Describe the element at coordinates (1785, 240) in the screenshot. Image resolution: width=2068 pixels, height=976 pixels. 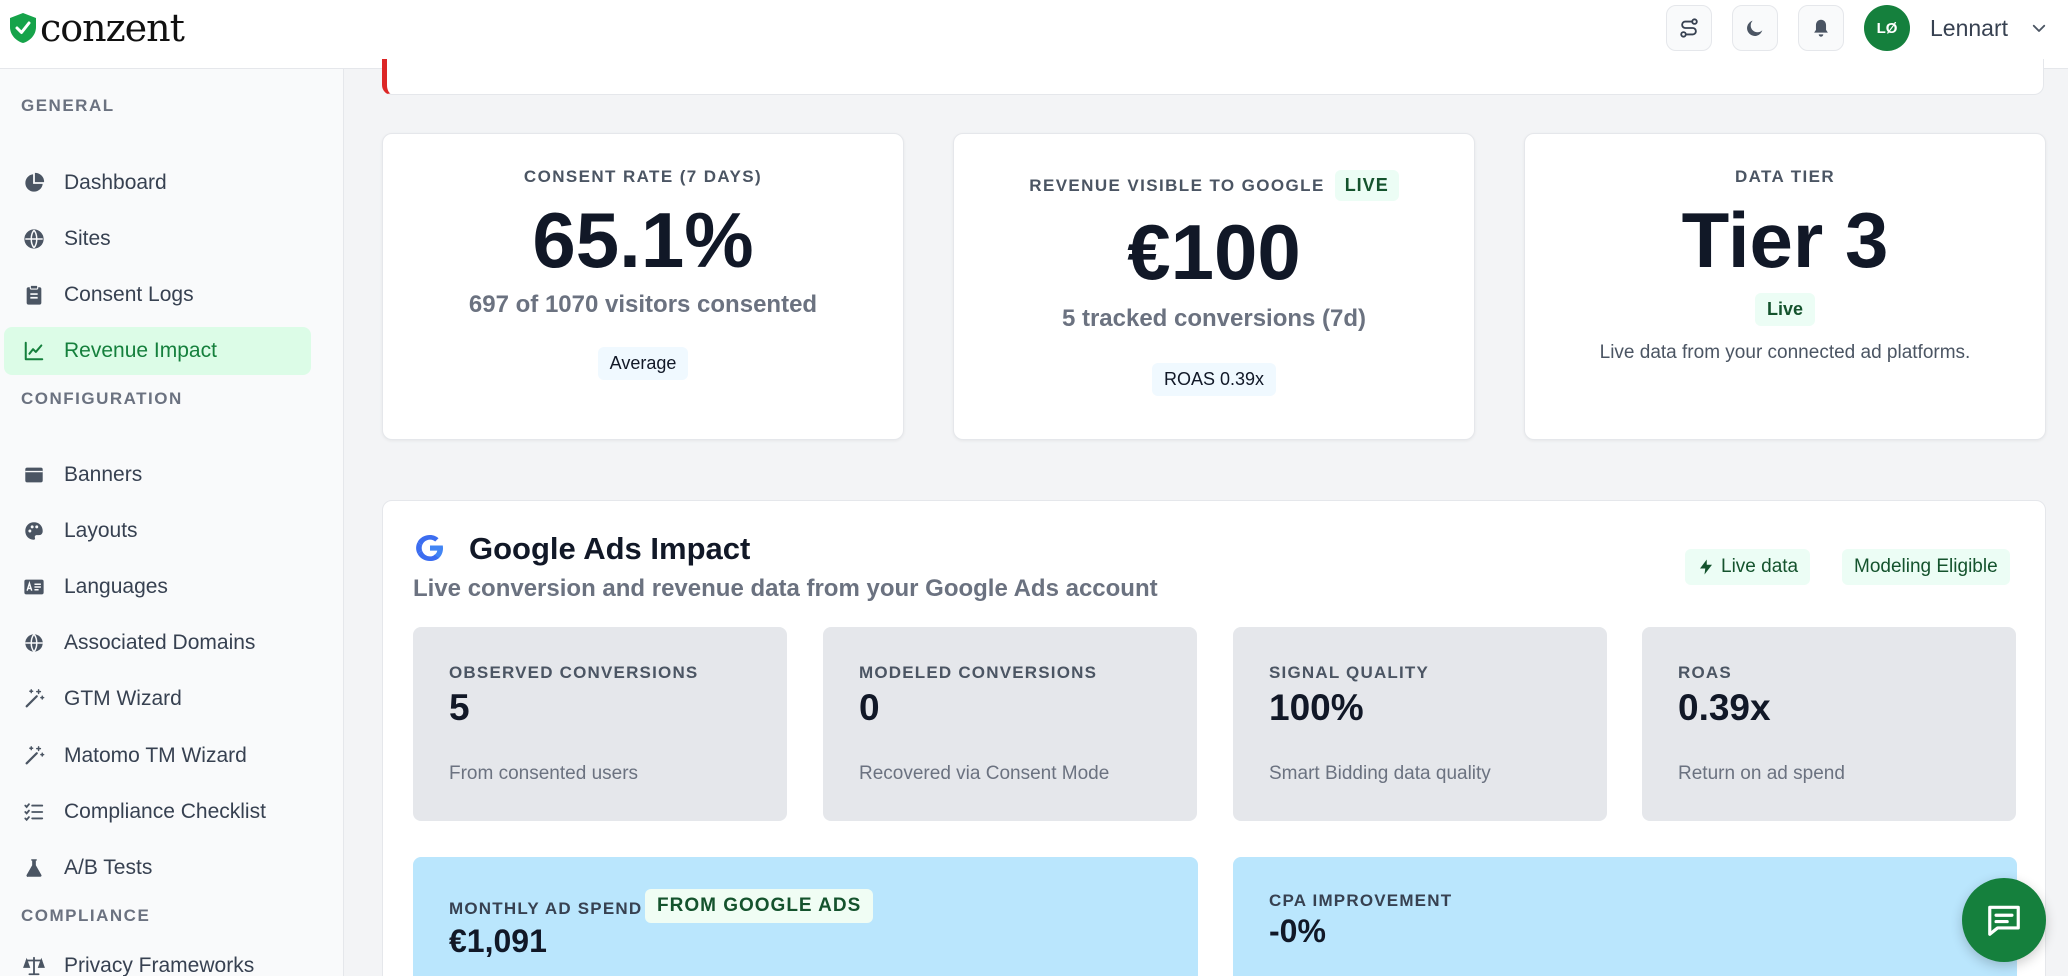
I see `kpi-value: Tier 3` at that location.